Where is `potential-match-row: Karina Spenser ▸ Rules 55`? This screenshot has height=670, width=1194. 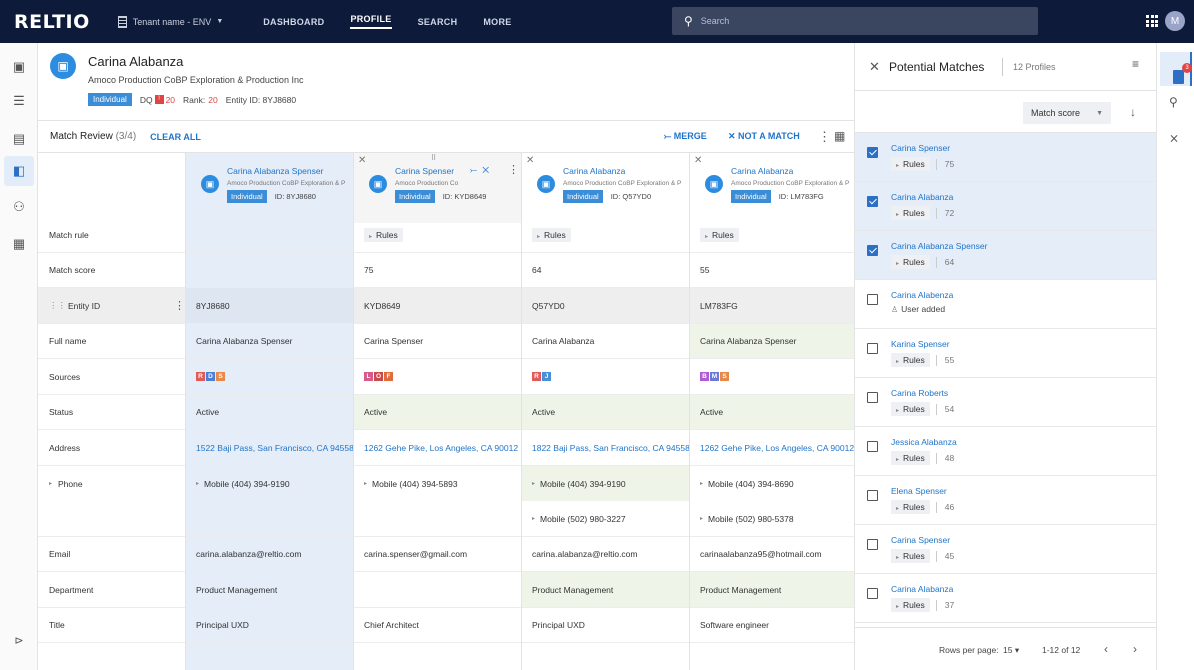 potential-match-row: Karina Spenser ▸ Rules 55 is located at coordinates (1006, 353).